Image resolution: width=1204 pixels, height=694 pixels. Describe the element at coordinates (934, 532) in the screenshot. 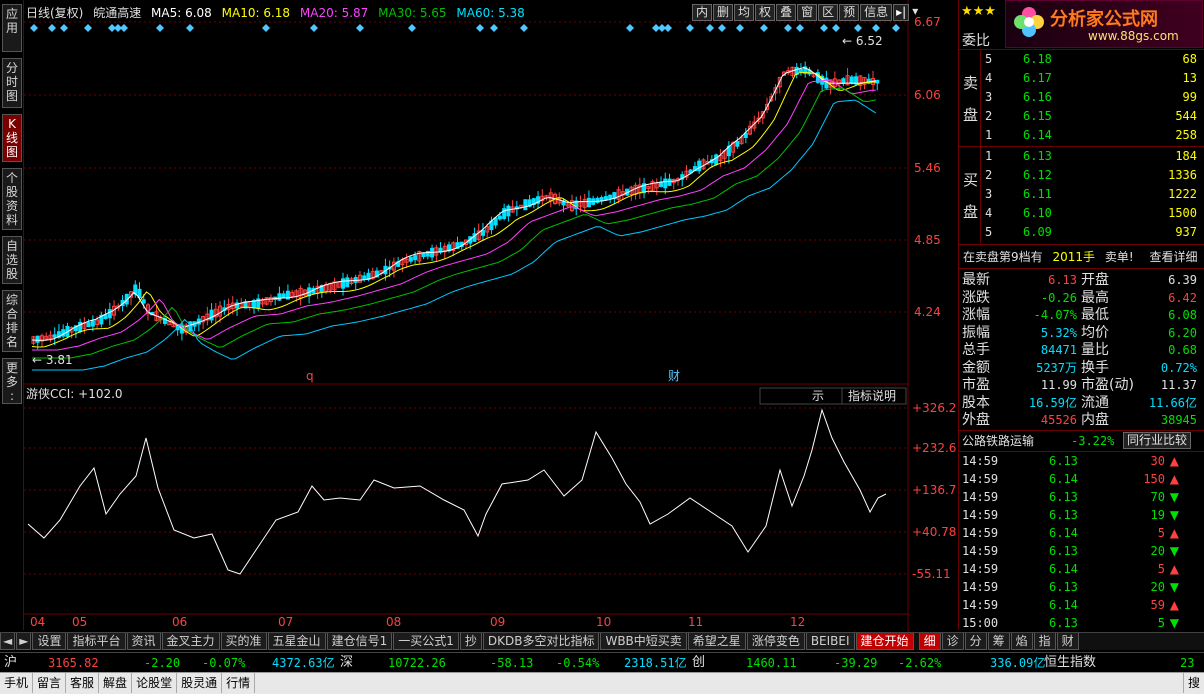

I see `cci-axis-label: +40.78` at that location.